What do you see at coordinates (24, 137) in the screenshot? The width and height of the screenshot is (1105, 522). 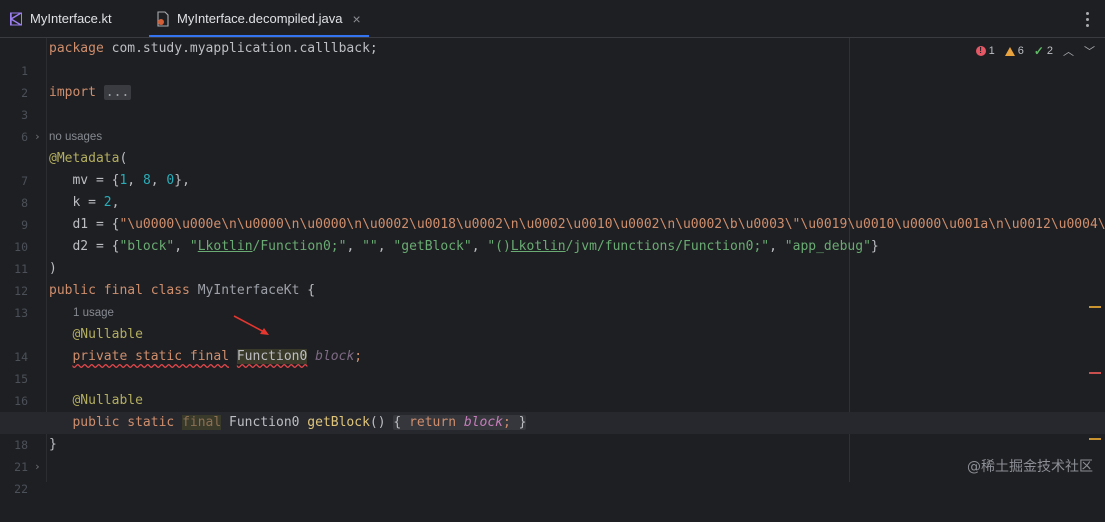 I see `line-number: 6` at bounding box center [24, 137].